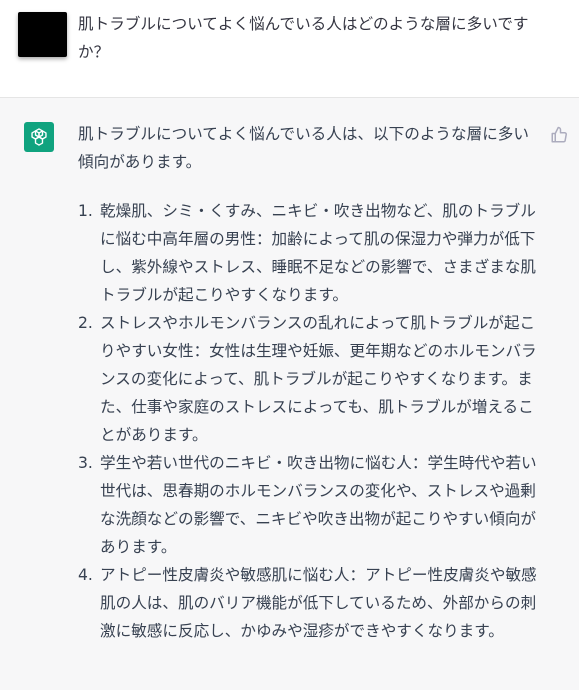 Image resolution: width=579 pixels, height=690 pixels. Describe the element at coordinates (42, 34) in the screenshot. I see `user-avatar` at that location.